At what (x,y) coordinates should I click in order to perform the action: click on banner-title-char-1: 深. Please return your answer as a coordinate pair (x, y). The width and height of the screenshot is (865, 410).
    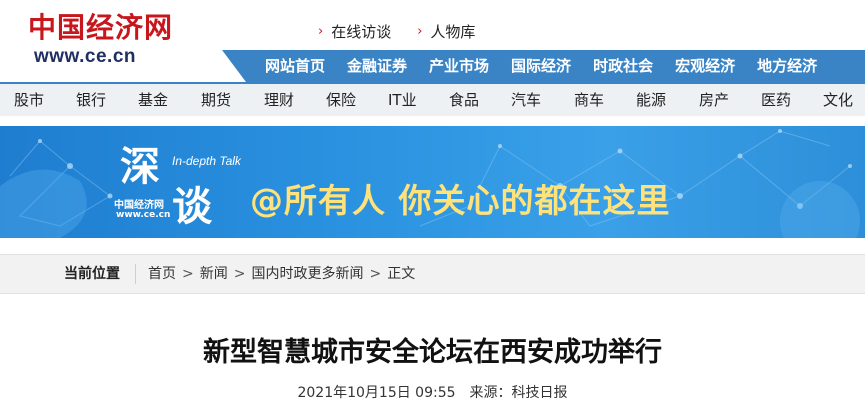
    Looking at the image, I should click on (140, 166).